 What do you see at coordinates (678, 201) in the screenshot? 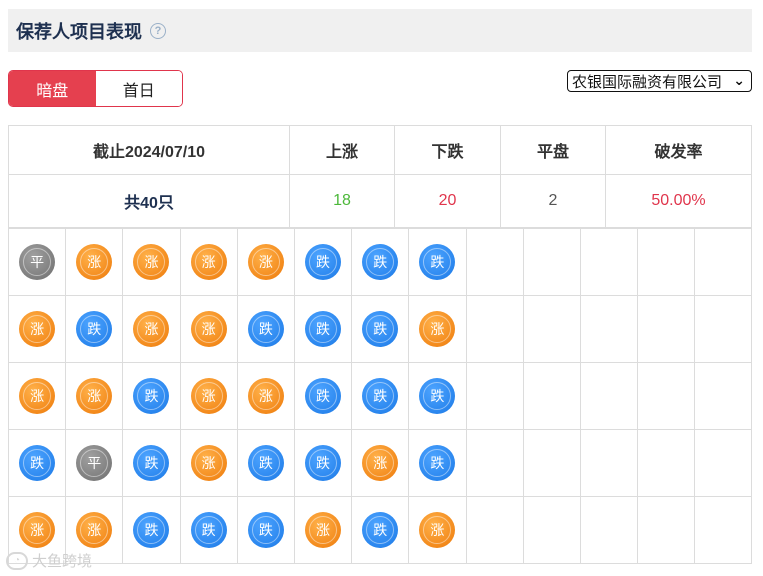
I see `break-rate-value: 50.00%` at bounding box center [678, 201].